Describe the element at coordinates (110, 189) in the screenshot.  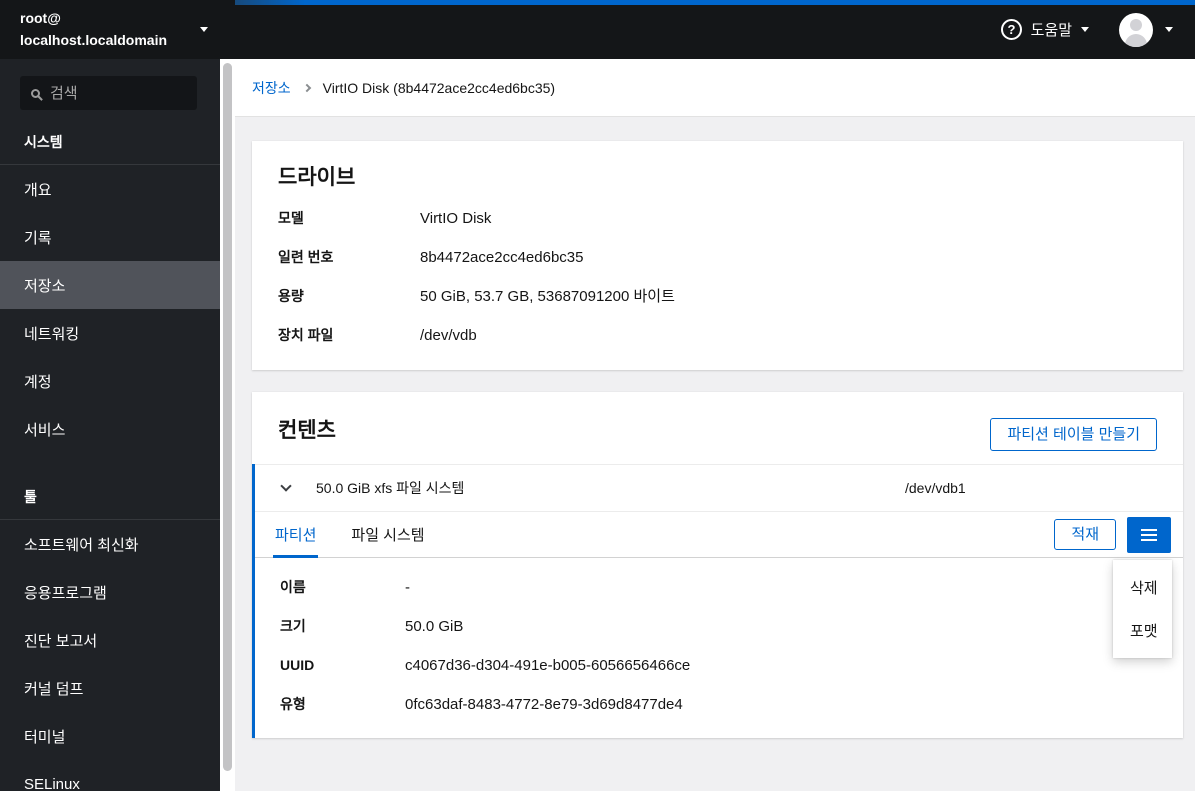
I see `sidebar-item-overview: 개요` at that location.